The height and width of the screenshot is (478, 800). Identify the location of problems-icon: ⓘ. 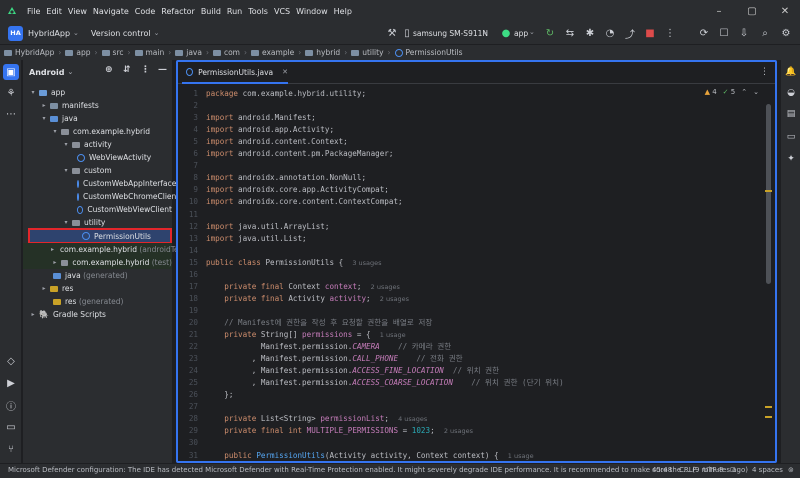
(11, 405).